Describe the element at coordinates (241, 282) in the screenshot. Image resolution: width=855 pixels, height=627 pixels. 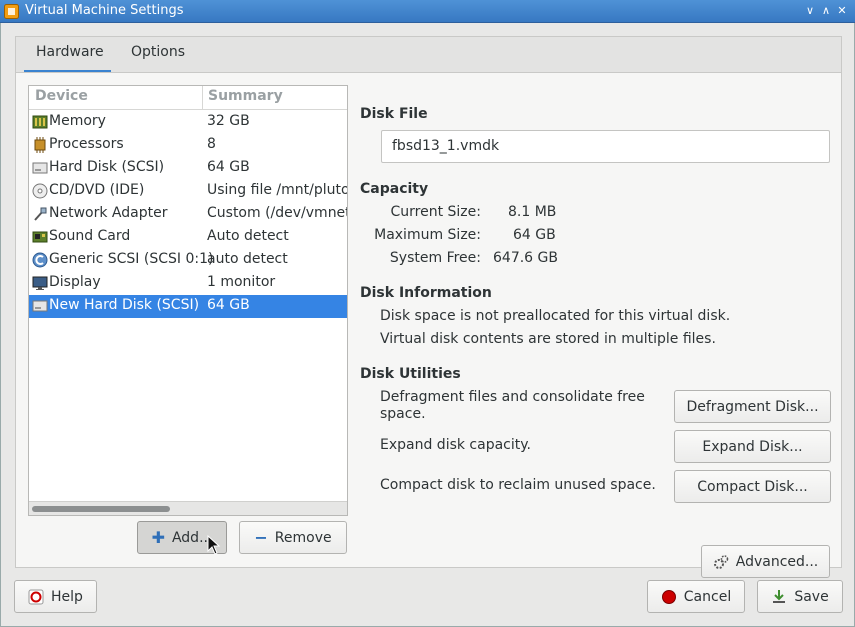
I see `device-summary: 1 monitor` at that location.